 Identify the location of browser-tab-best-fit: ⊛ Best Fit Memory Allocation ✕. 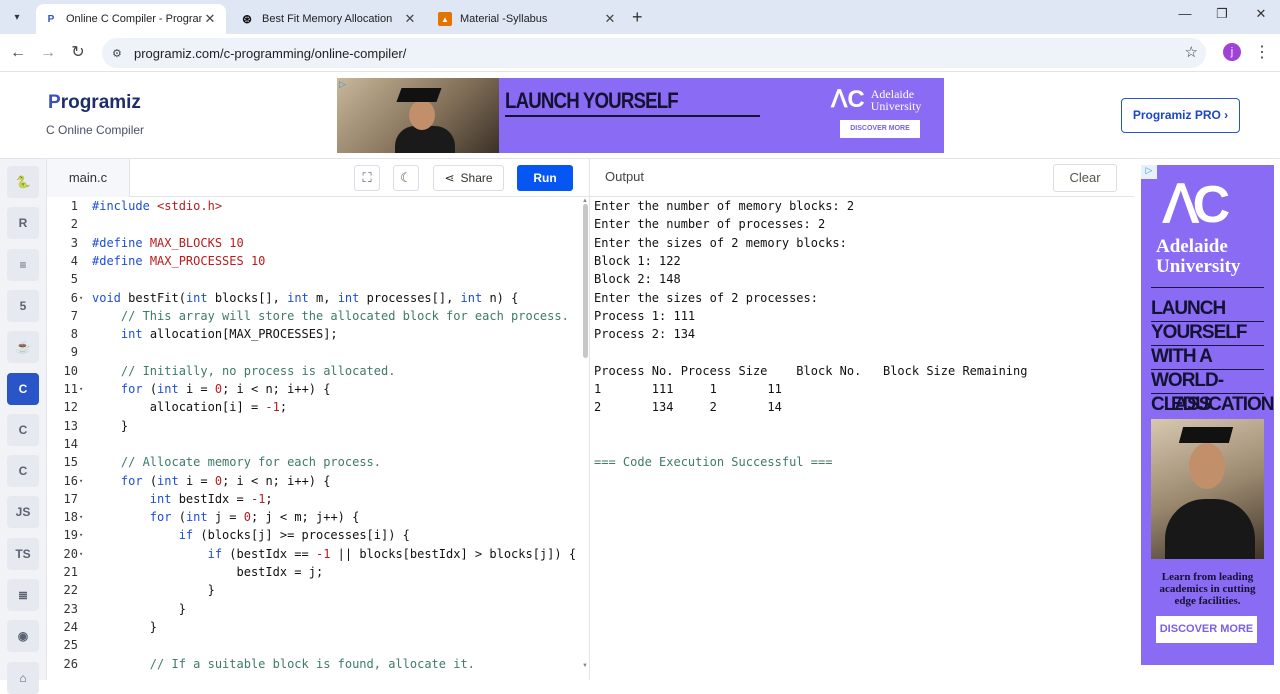
(329, 19).